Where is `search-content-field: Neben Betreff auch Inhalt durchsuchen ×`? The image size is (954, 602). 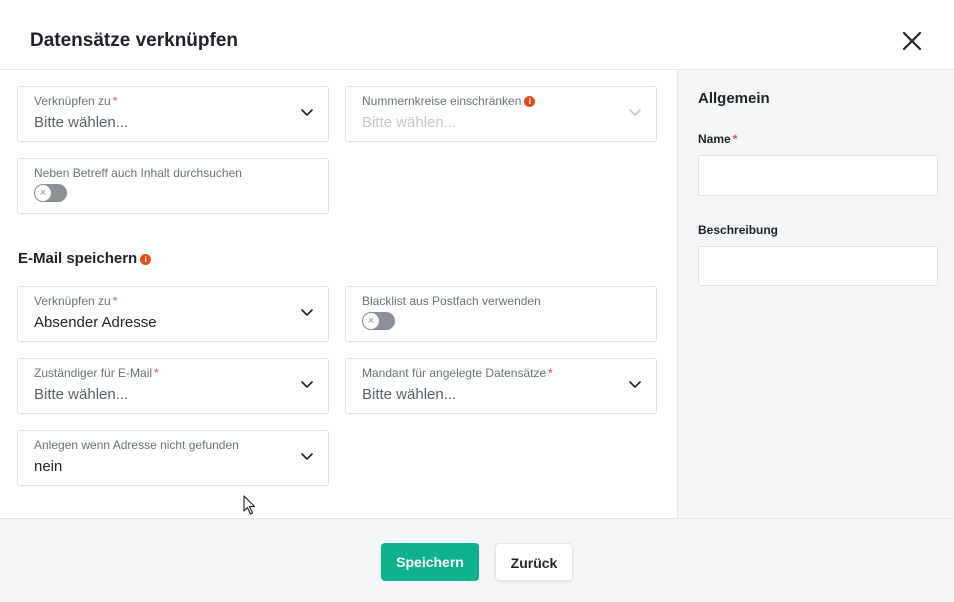
search-content-field: Neben Betreff auch Inhalt durchsuchen × is located at coordinates (173, 186).